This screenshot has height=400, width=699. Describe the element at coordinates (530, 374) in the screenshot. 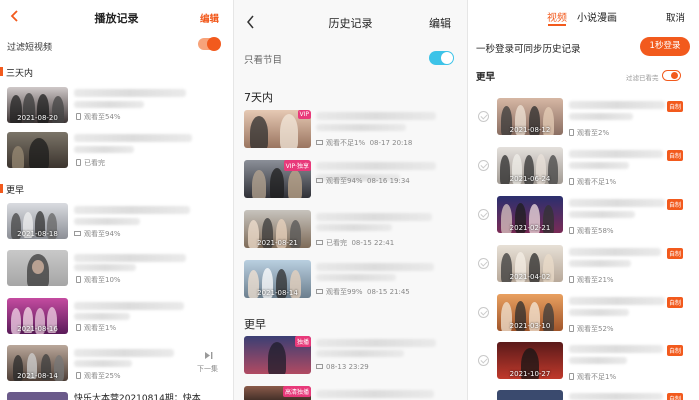

I see `thumbnail-date: 2021-10-27` at that location.